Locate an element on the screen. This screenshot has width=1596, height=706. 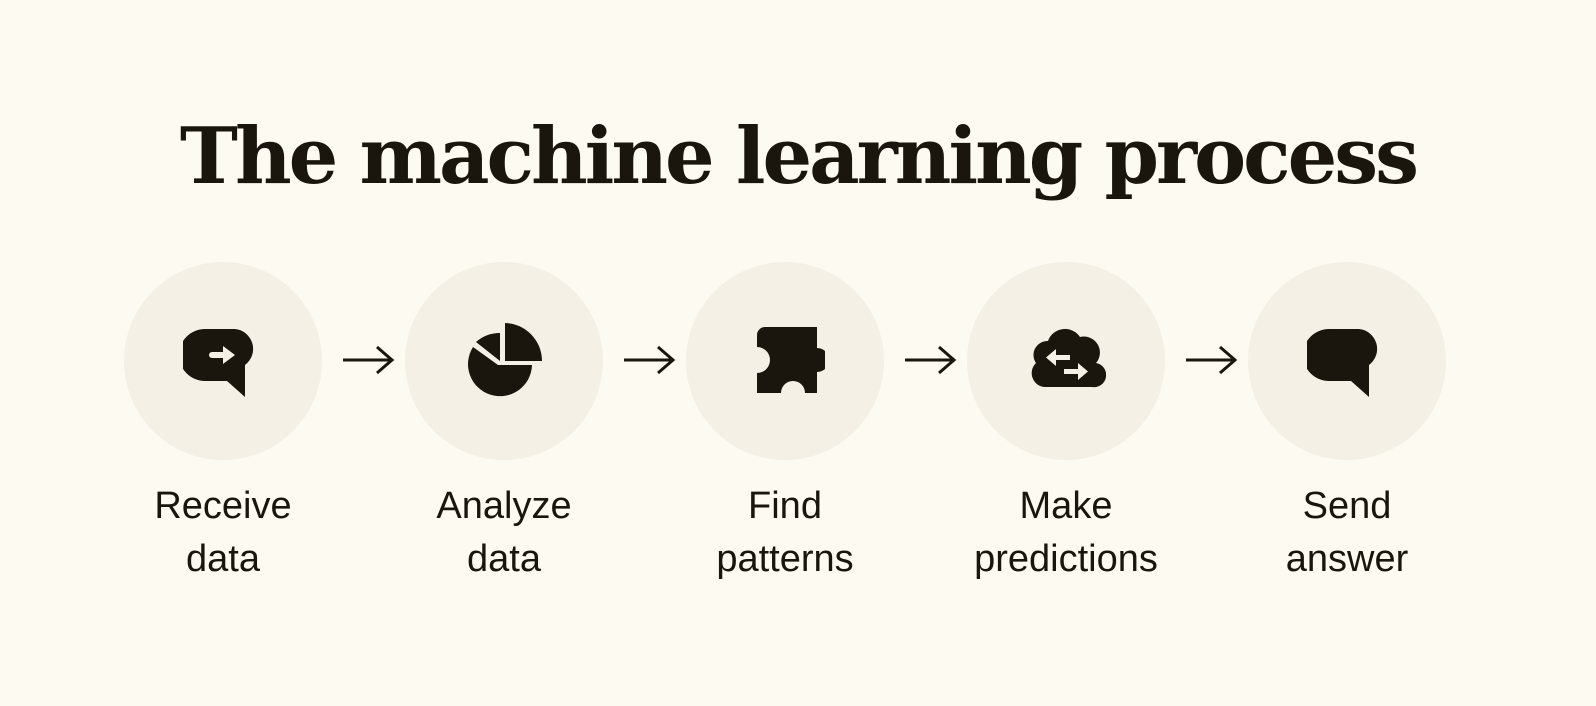
speech-bubble-arrow-icon is located at coordinates (218, 363).